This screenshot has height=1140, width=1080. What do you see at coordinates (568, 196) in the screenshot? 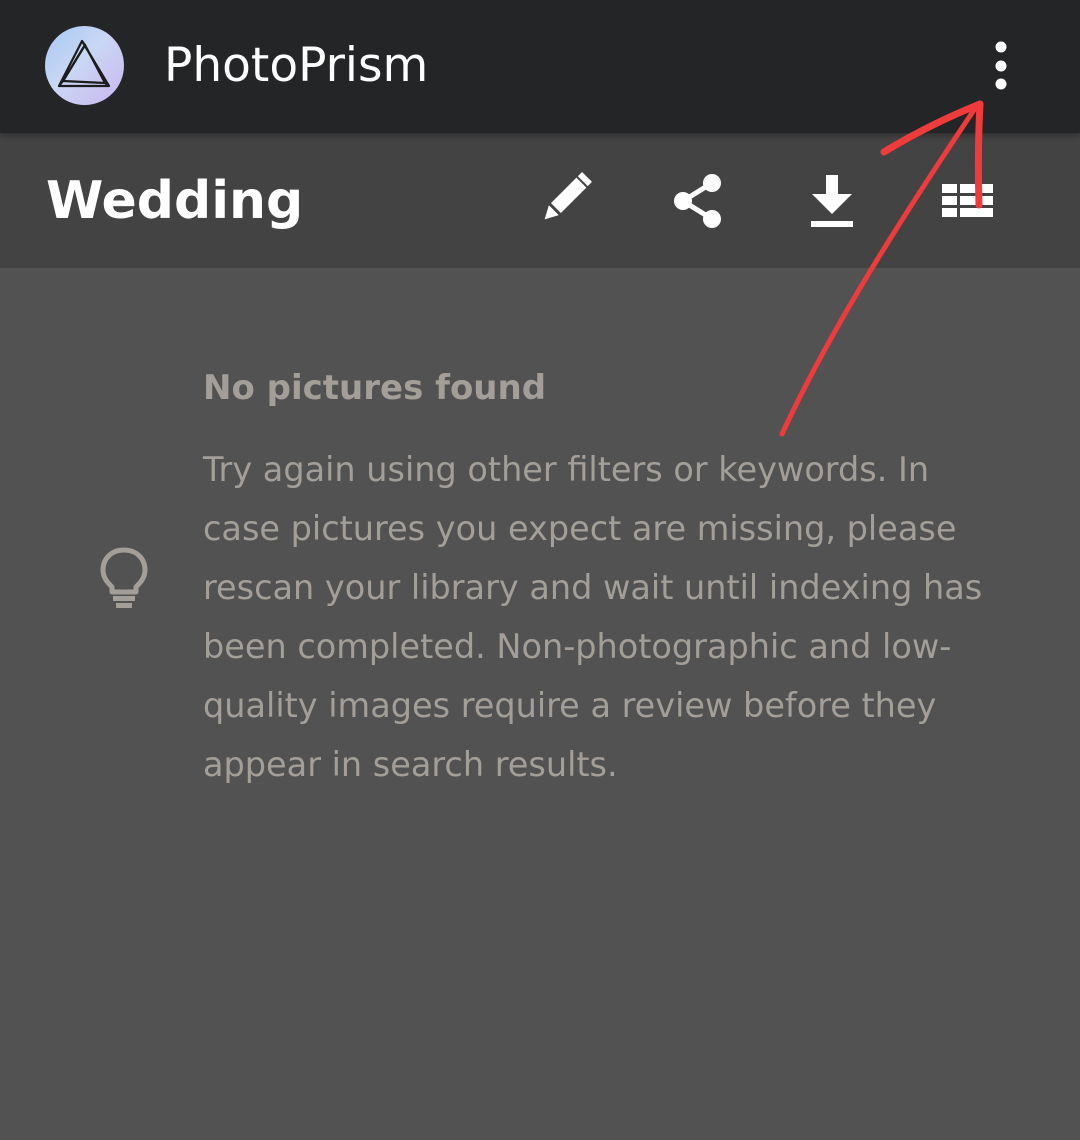
I see `pencil-edit-icon` at bounding box center [568, 196].